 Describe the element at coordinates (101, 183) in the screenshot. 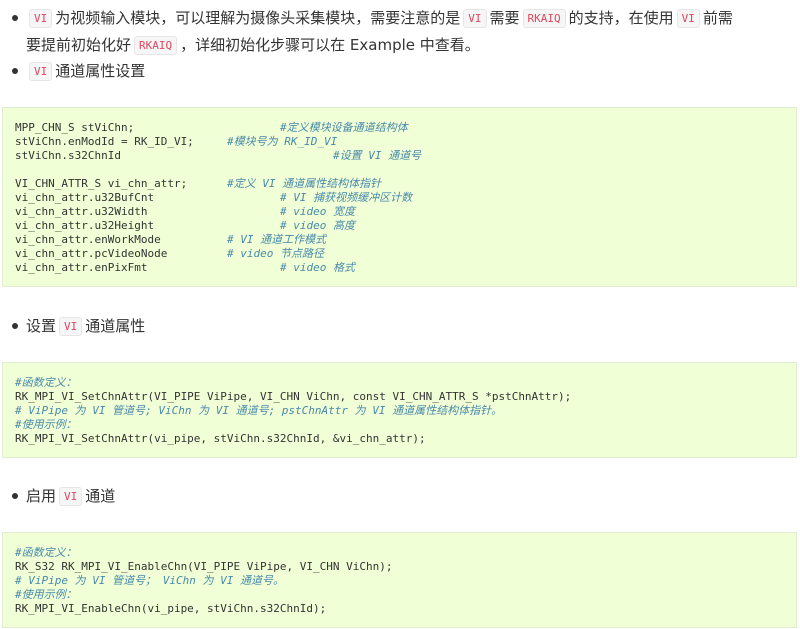

I see `code-line: VI_CHN_ATTR_S vi_chn_attr;` at that location.